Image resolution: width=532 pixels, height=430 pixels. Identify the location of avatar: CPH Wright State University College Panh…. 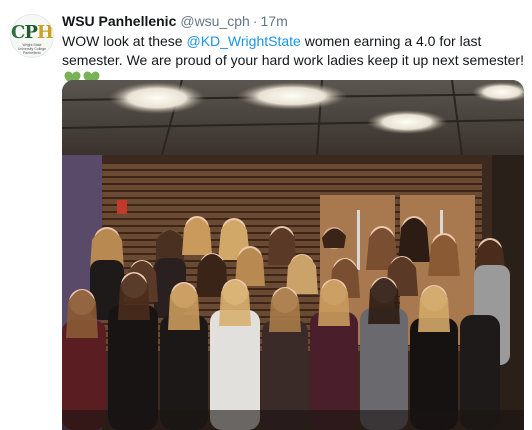
(32, 36).